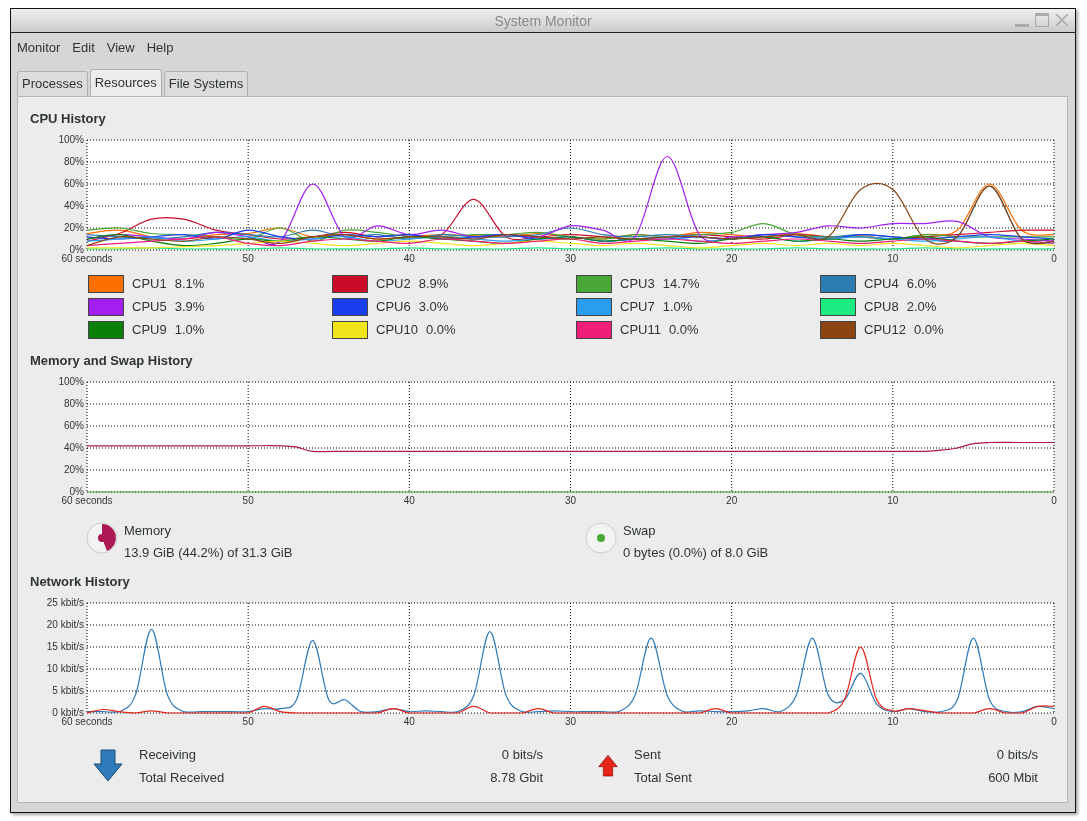 This screenshot has width=1087, height=821. What do you see at coordinates (543, 20) in the screenshot?
I see `window-title: System Monitor` at bounding box center [543, 20].